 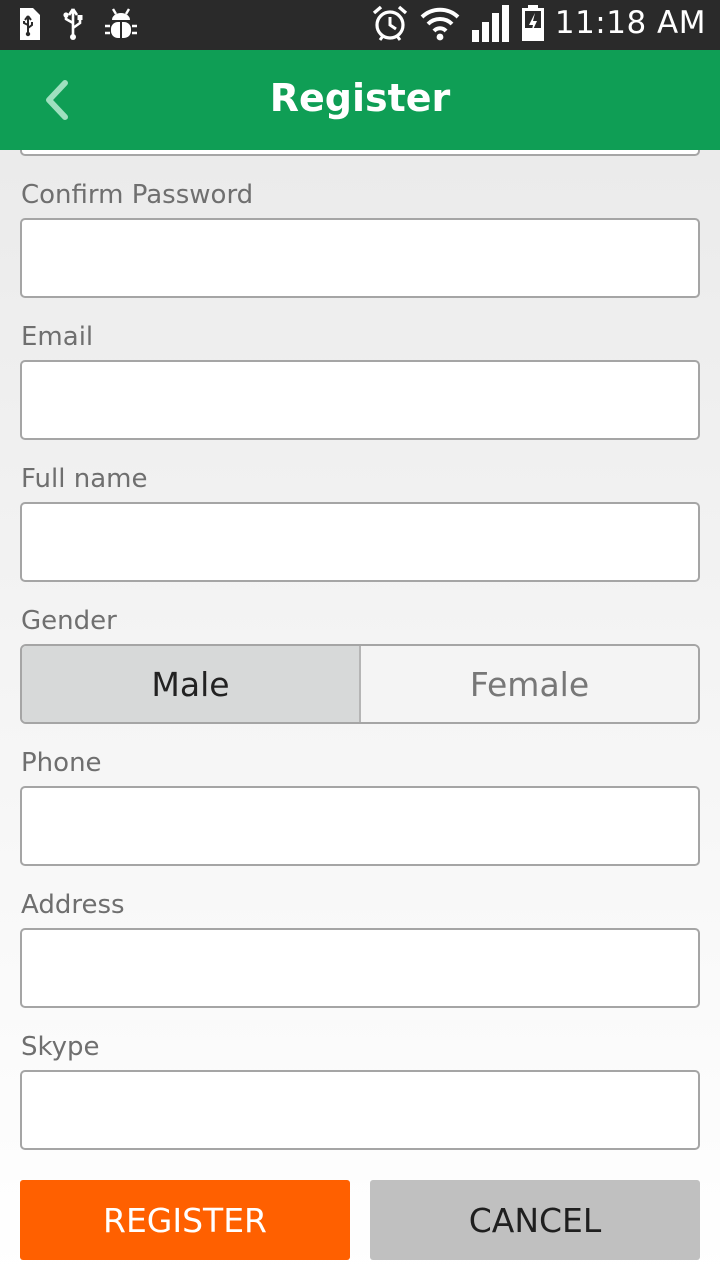 What do you see at coordinates (73, 905) in the screenshot?
I see `address-label: Address` at bounding box center [73, 905].